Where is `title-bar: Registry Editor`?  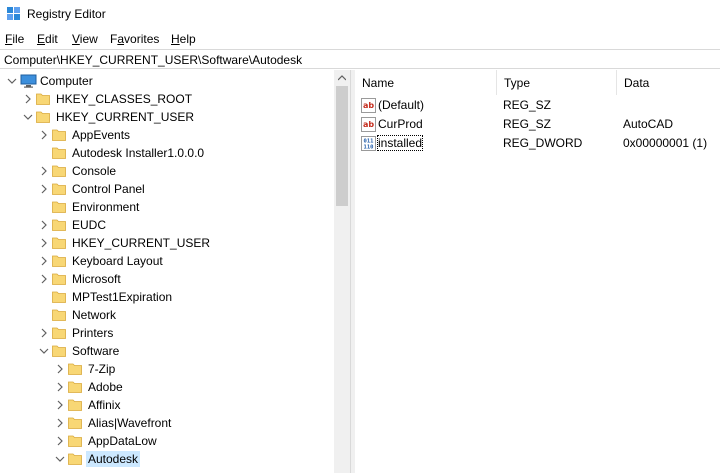
title-bar: Registry Editor is located at coordinates (360, 14).